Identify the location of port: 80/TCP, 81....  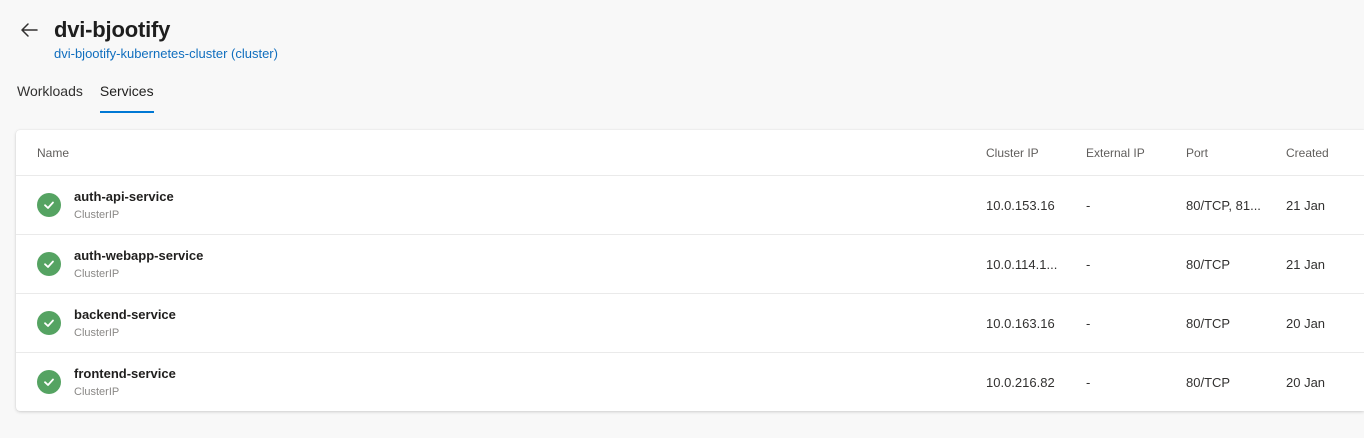
(1223, 205).